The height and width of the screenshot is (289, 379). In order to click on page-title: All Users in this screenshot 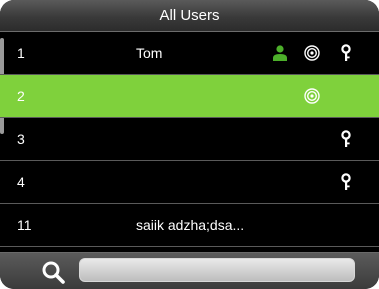, I will do `click(189, 15)`.